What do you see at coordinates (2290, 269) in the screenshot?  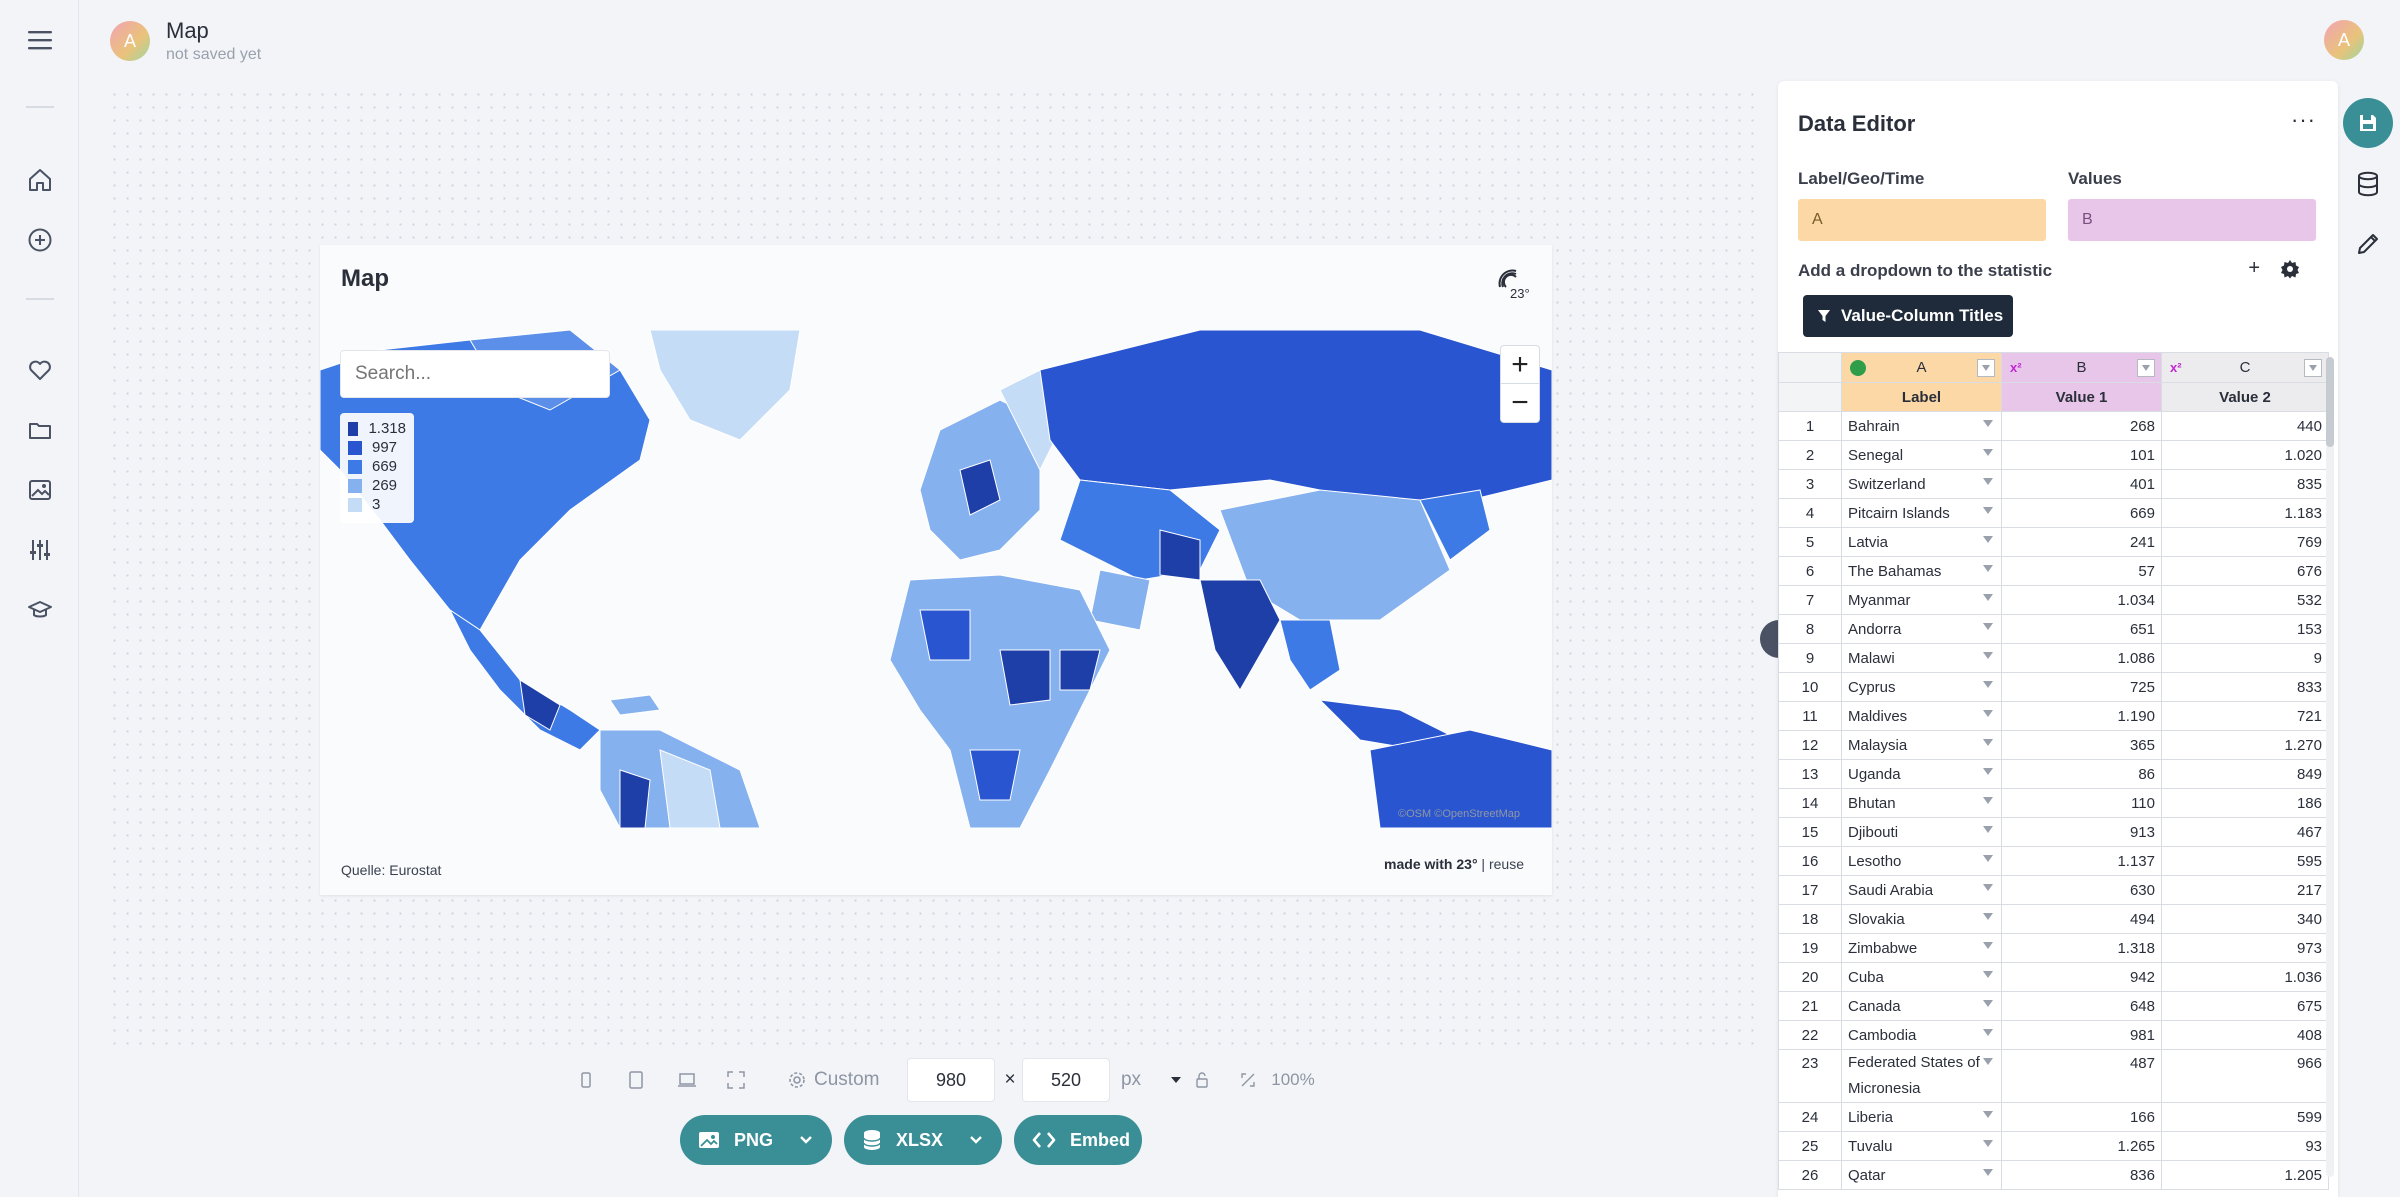 I see `gear-icon` at bounding box center [2290, 269].